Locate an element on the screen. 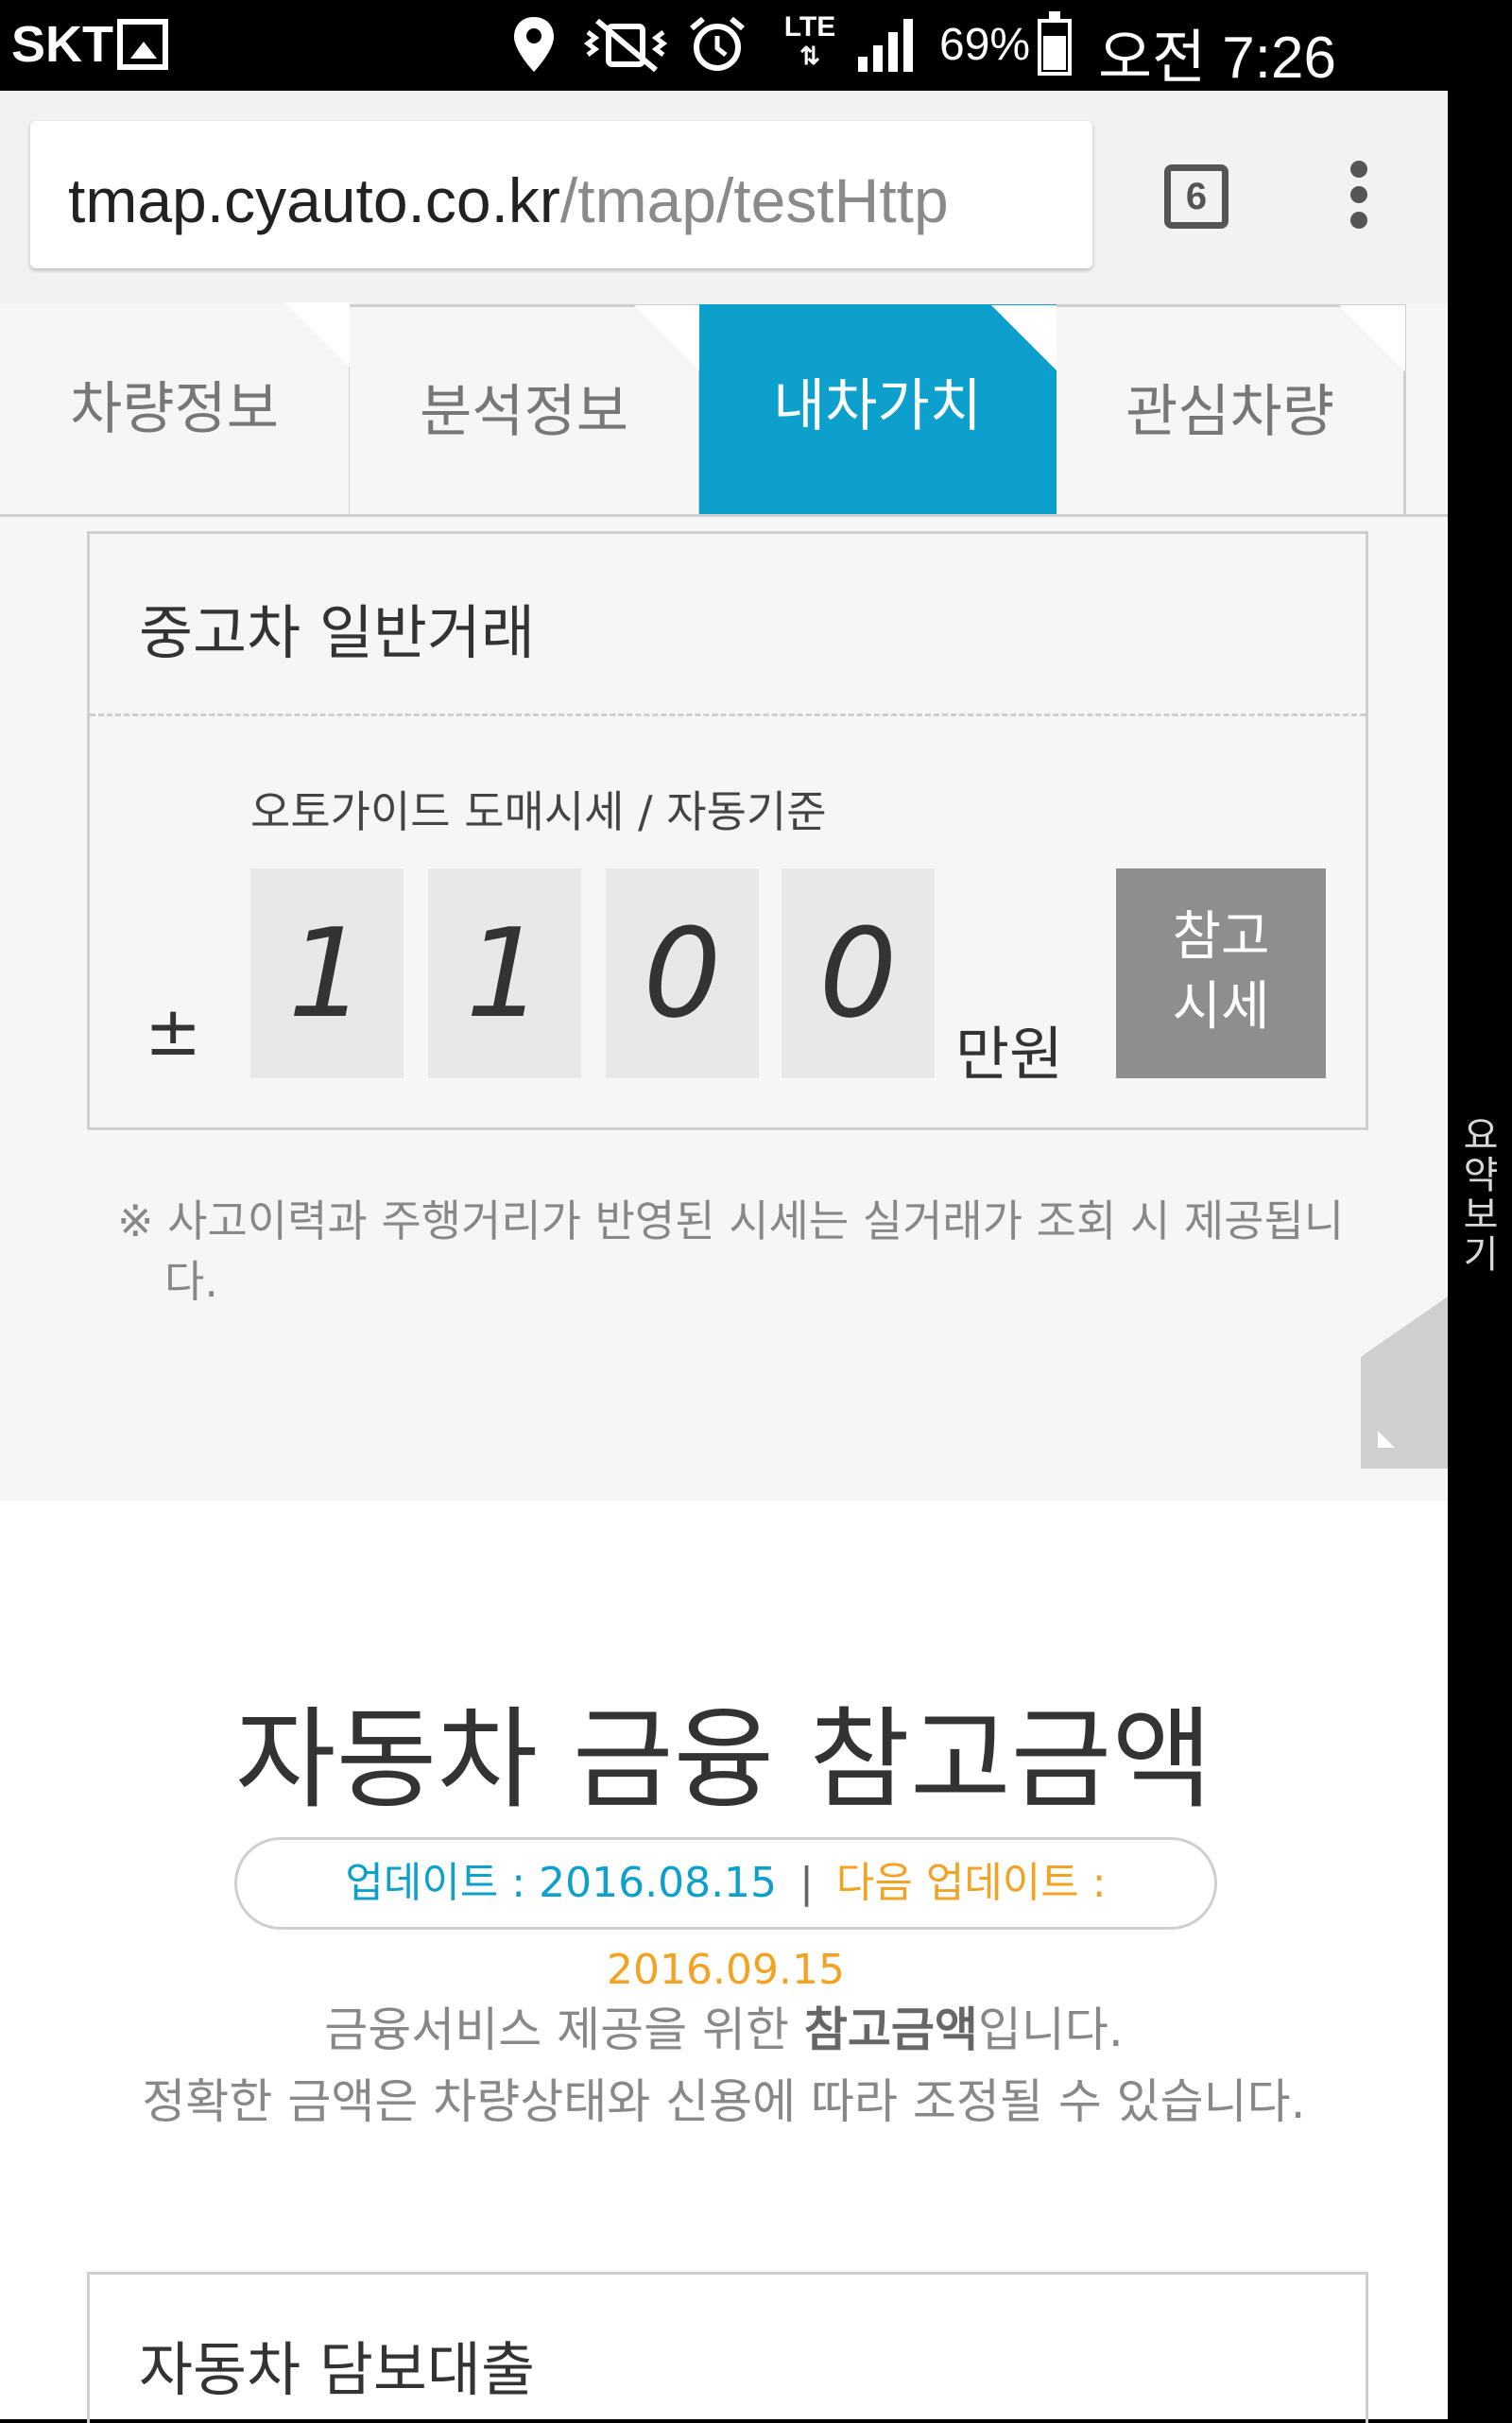  signal-icon is located at coordinates (885, 45).